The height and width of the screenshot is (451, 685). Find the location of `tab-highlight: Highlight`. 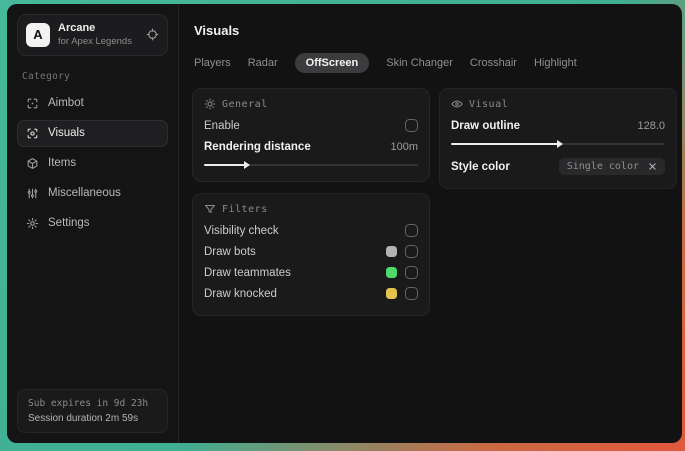

tab-highlight: Highlight is located at coordinates (555, 63).